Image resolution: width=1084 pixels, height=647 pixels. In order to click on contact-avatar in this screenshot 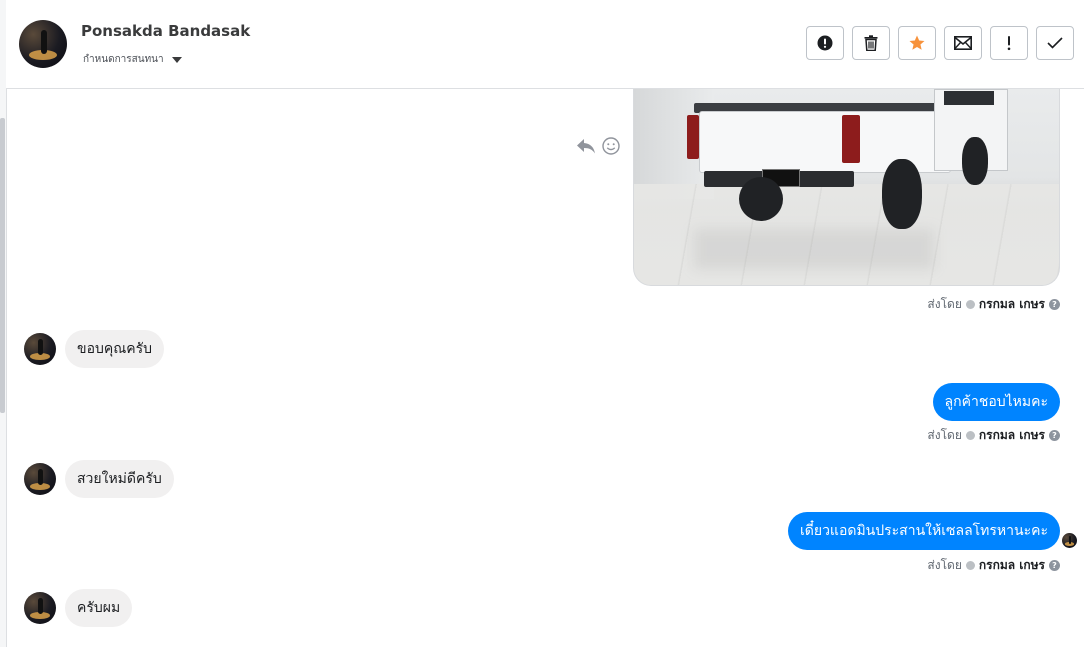, I will do `click(43, 44)`.